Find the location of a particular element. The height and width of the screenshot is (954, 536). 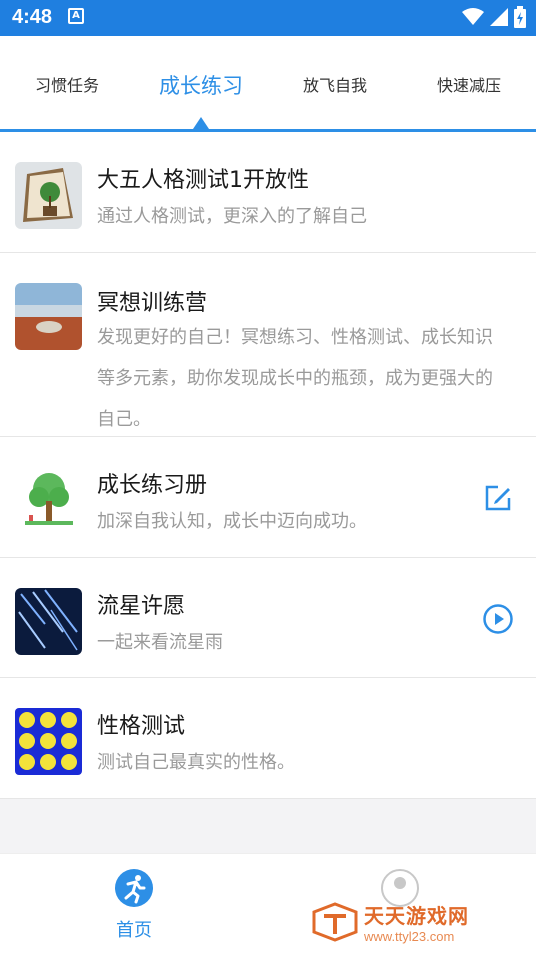

status-time: 4:48 is located at coordinates (32, 17).